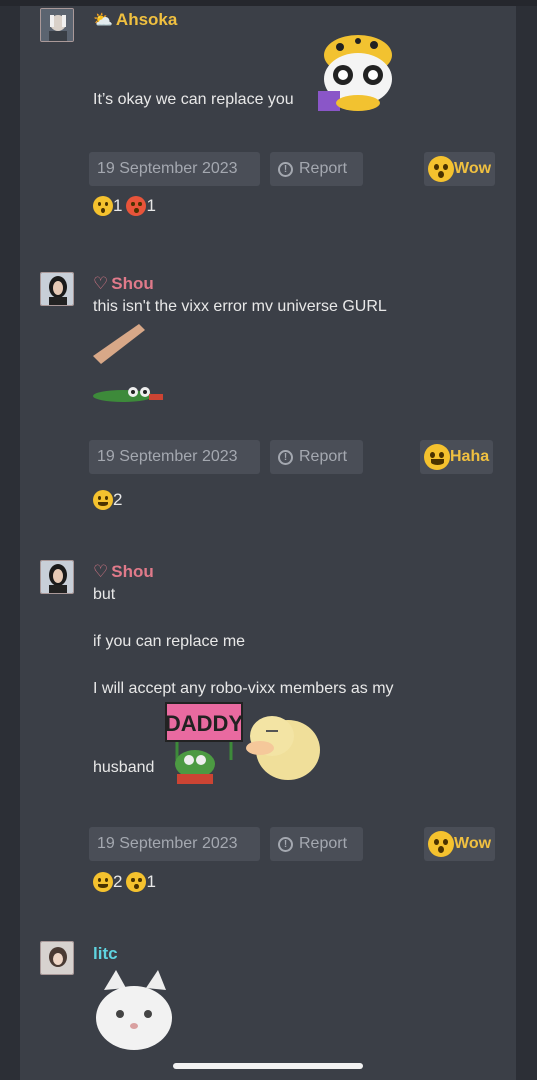 This screenshot has height=1080, width=537. Describe the element at coordinates (104, 594) in the screenshot. I see `message-text: but` at that location.